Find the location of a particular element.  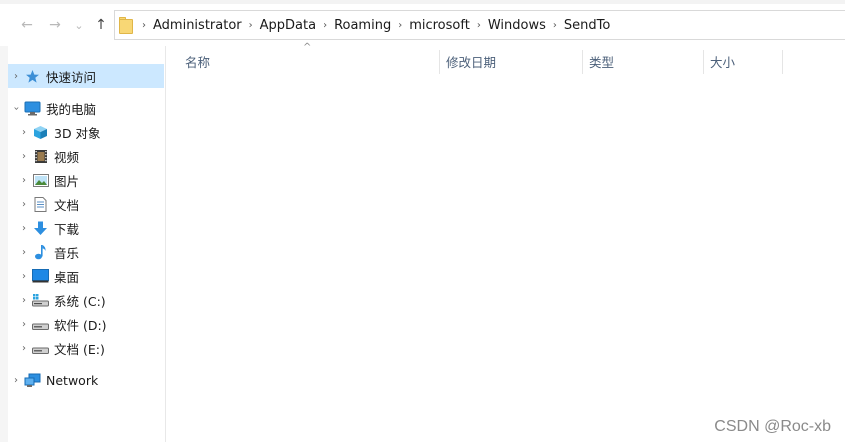

breadcrumb-windows: Windows is located at coordinates (517, 25).